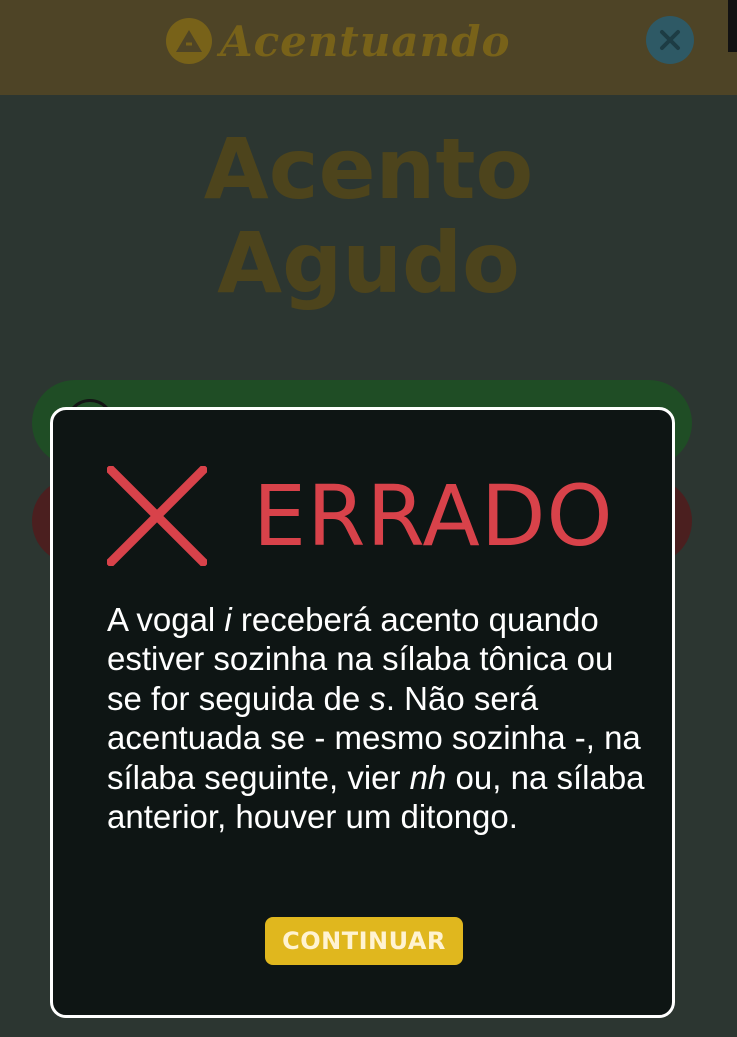 Image resolution: width=737 pixels, height=1037 pixels. I want to click on app-logo-text: Acentuando, so click(365, 41).